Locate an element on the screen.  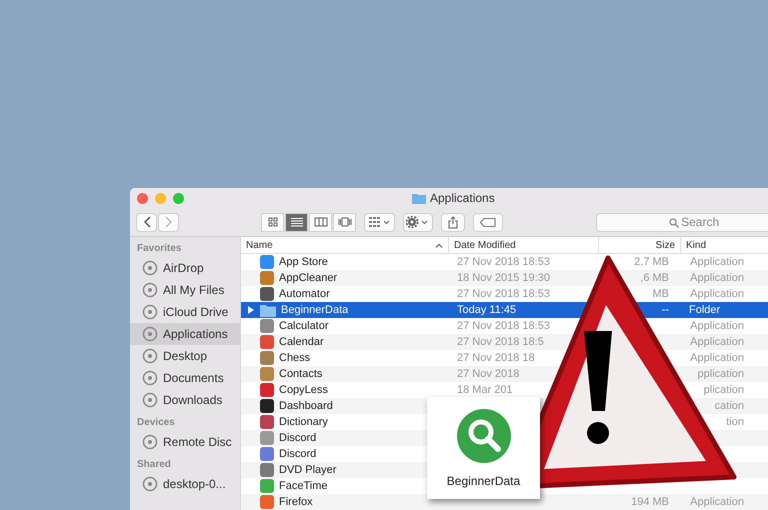
file-name: Automator is located at coordinates (304, 294).